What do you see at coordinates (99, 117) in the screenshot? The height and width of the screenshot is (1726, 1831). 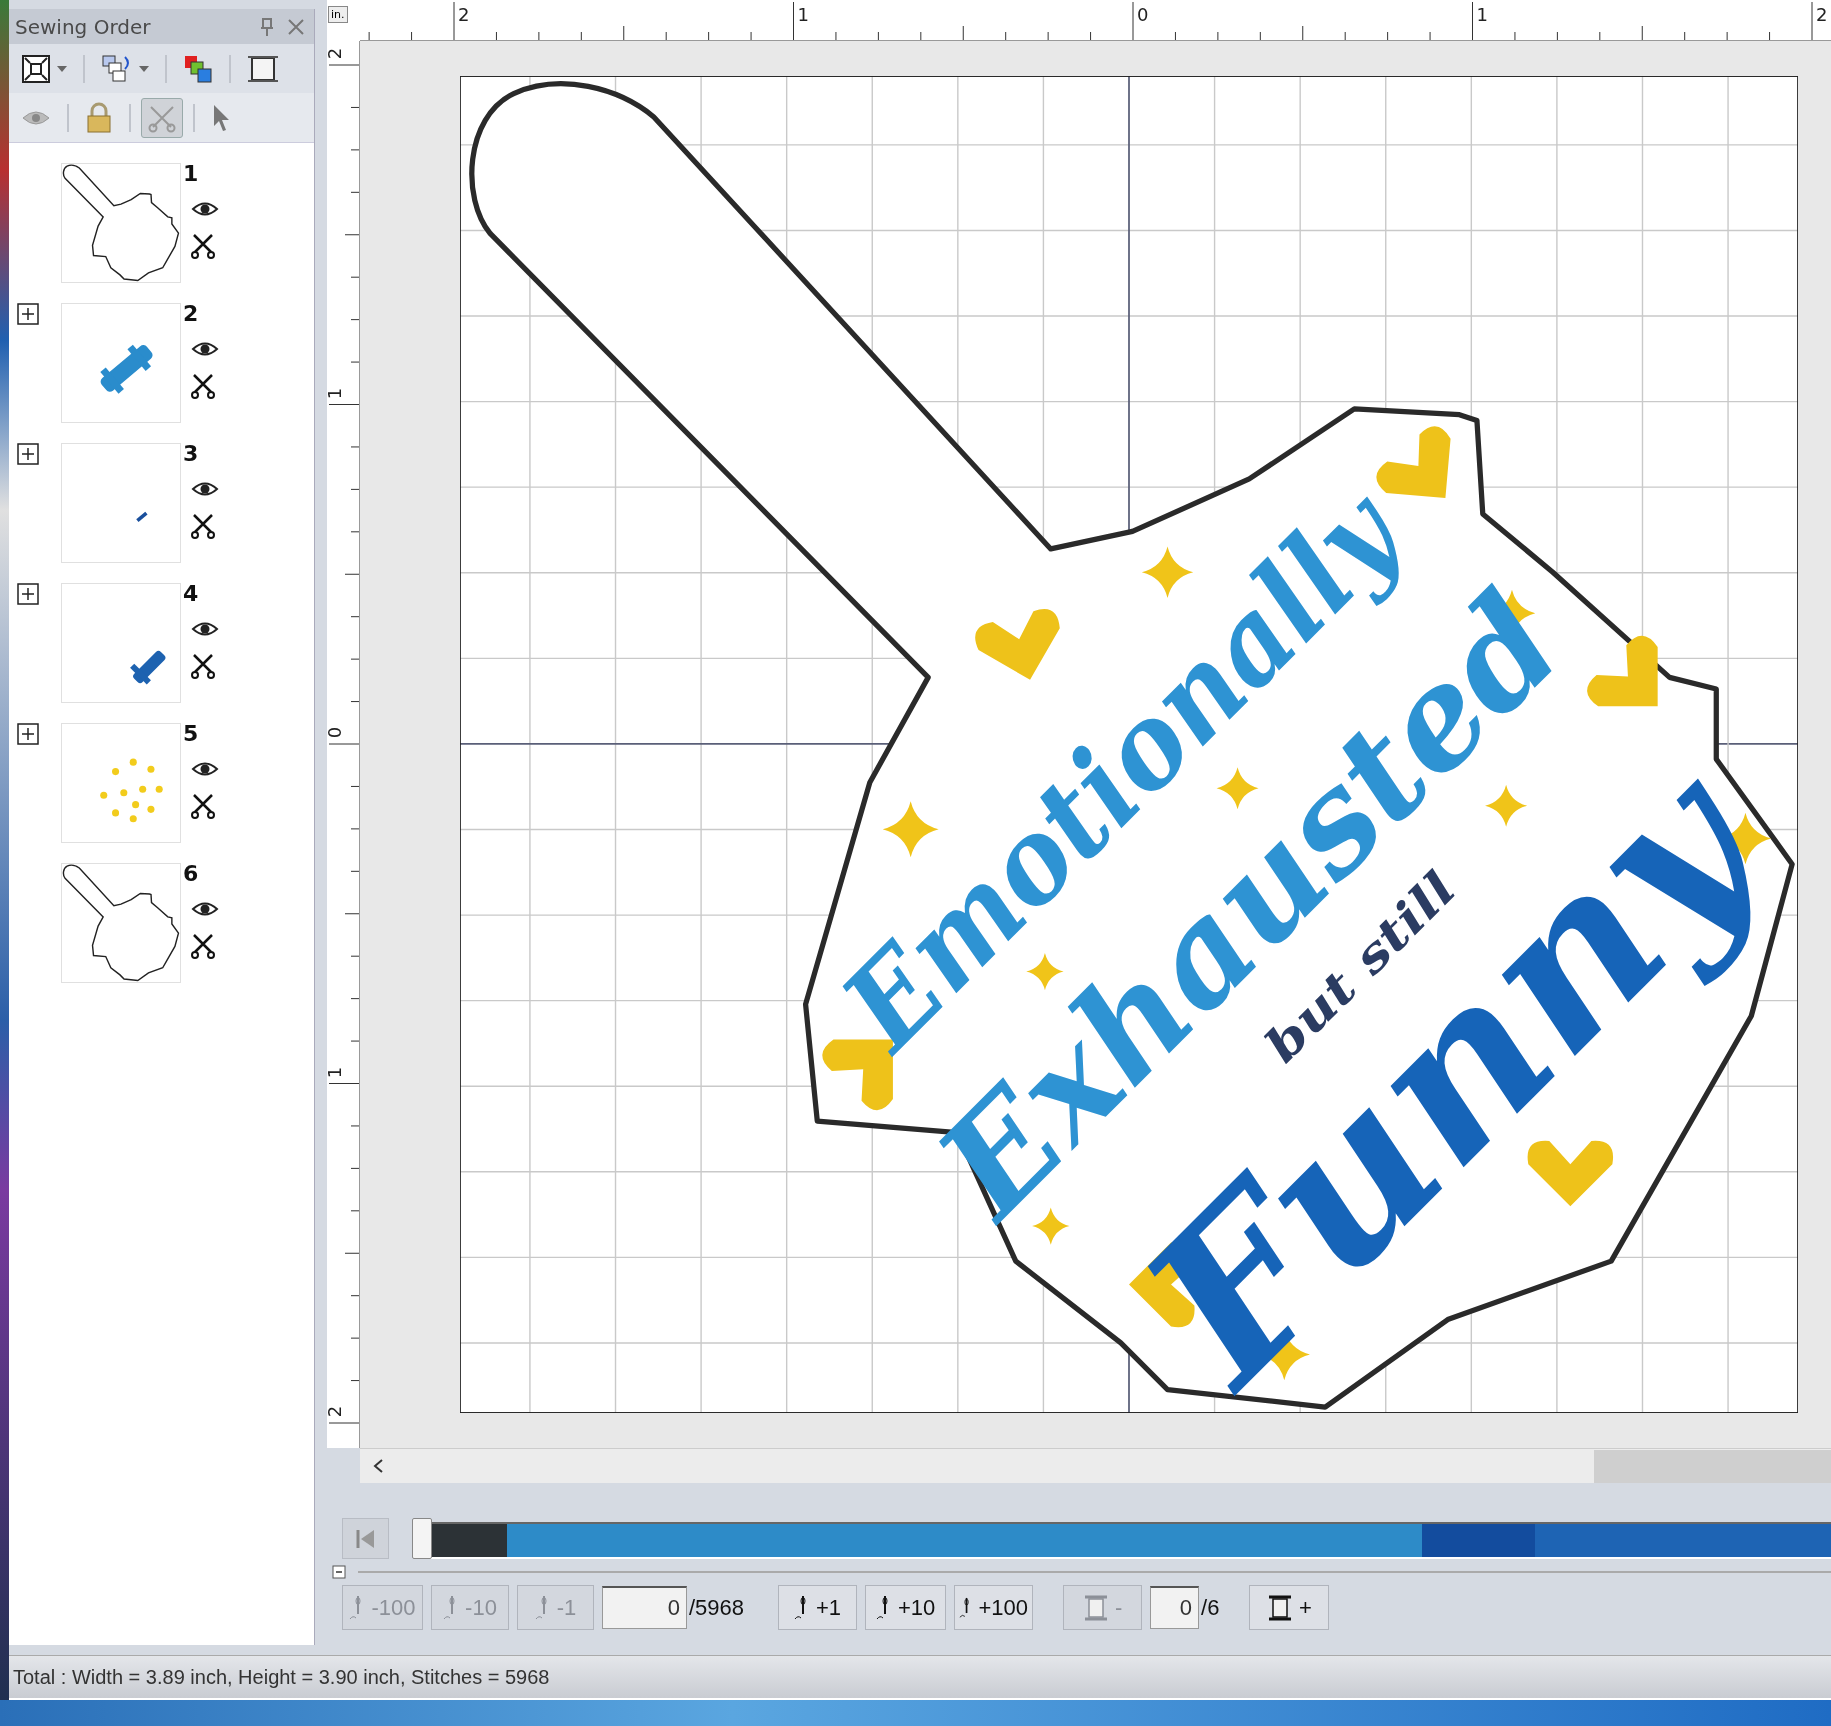 I see `padlock-icon` at bounding box center [99, 117].